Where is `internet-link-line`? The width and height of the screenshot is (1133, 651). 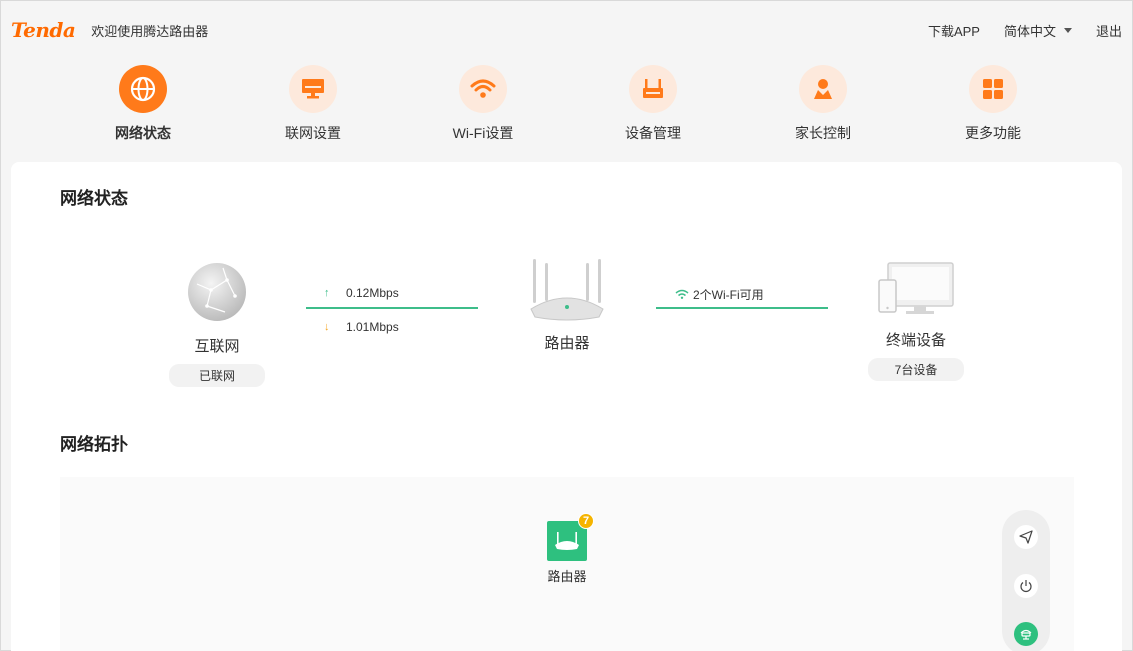
internet-link-line is located at coordinates (392, 308).